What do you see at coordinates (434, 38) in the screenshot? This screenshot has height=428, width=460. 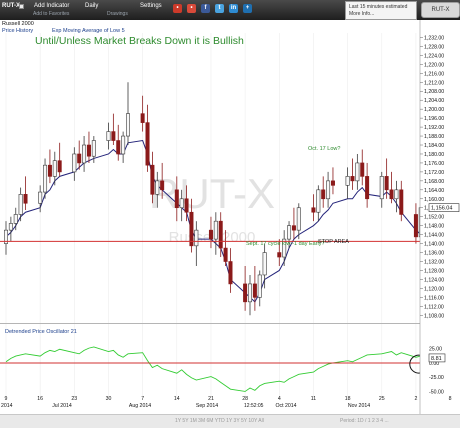 I see `y-tick-label: 1,232.00` at bounding box center [434, 38].